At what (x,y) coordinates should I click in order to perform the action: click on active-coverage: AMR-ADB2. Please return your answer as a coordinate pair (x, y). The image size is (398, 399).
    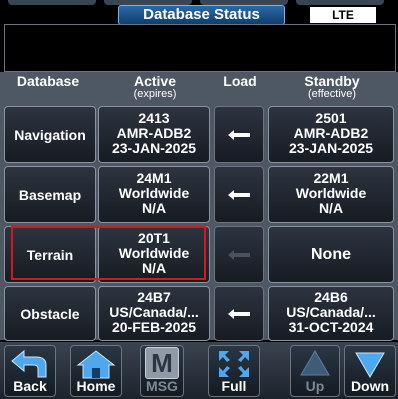
    Looking at the image, I should click on (154, 133).